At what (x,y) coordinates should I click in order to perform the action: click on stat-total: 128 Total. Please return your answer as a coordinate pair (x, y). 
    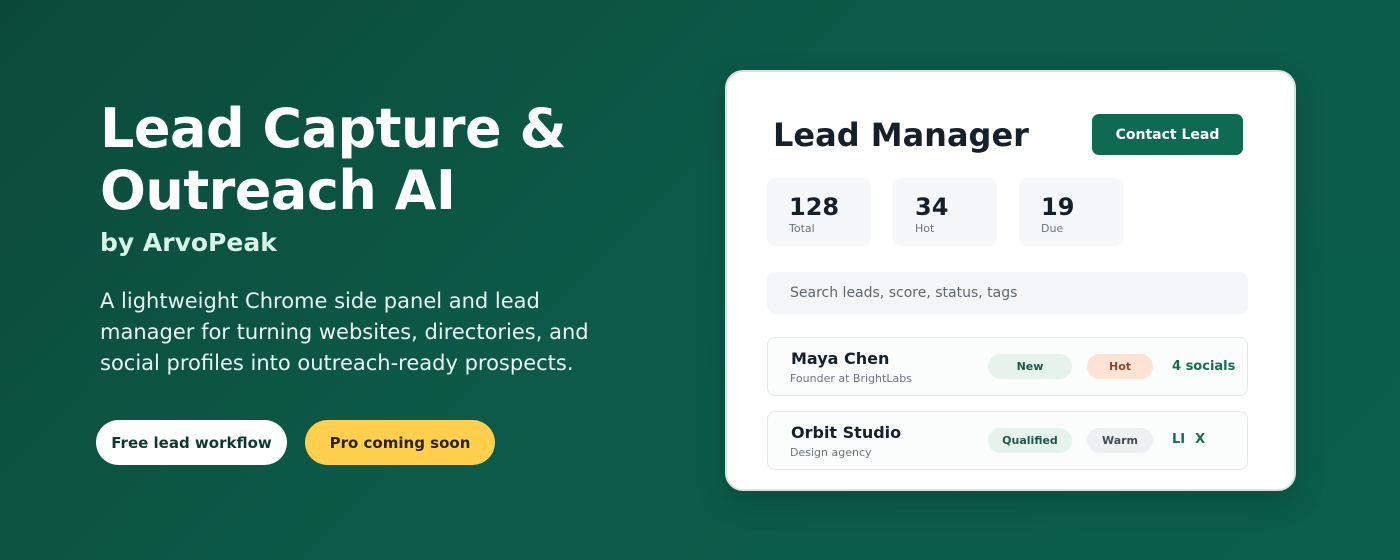
    Looking at the image, I should click on (819, 212).